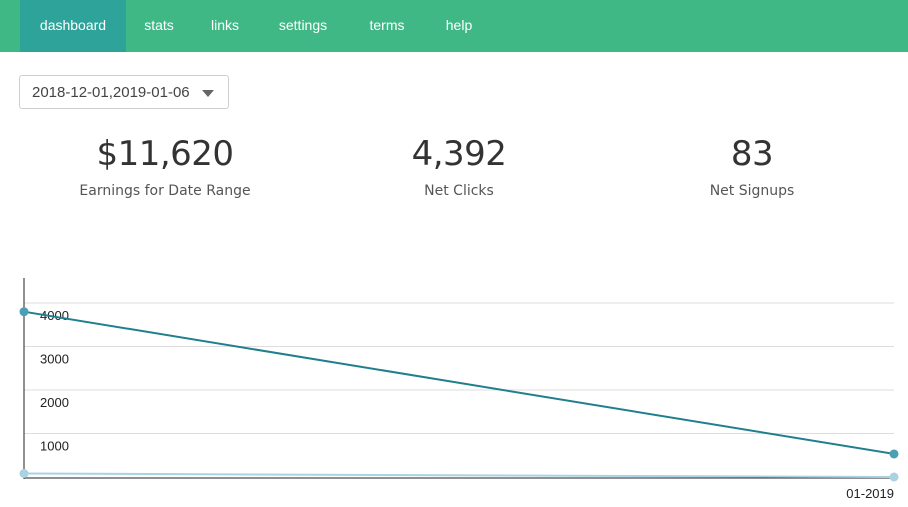 This screenshot has width=908, height=507. Describe the element at coordinates (208, 93) in the screenshot. I see `chevron-down-icon` at that location.